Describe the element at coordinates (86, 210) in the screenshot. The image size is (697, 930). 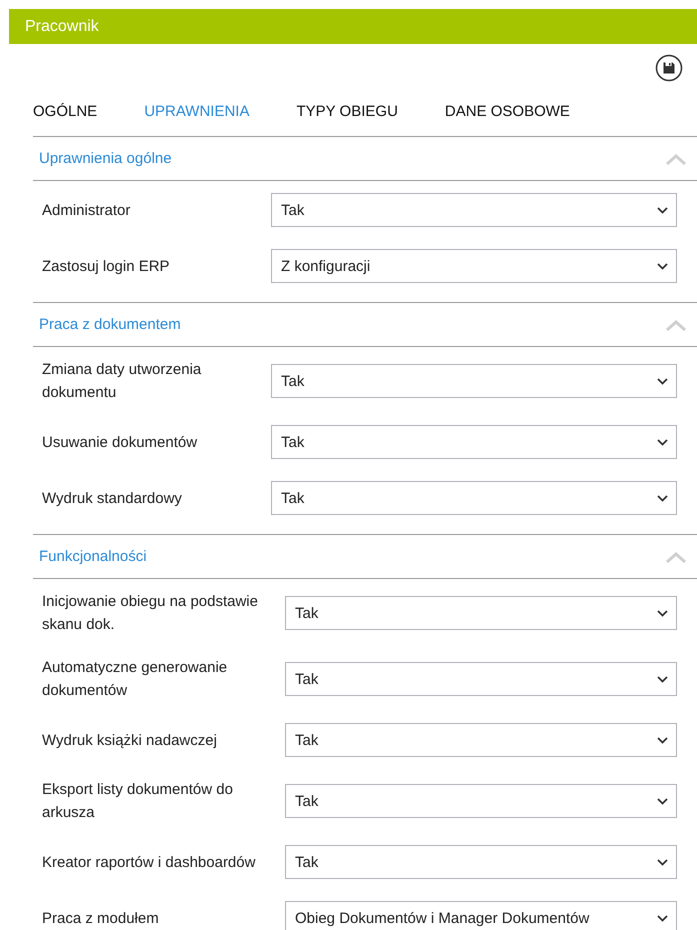
I see `field-label: Administrator` at that location.